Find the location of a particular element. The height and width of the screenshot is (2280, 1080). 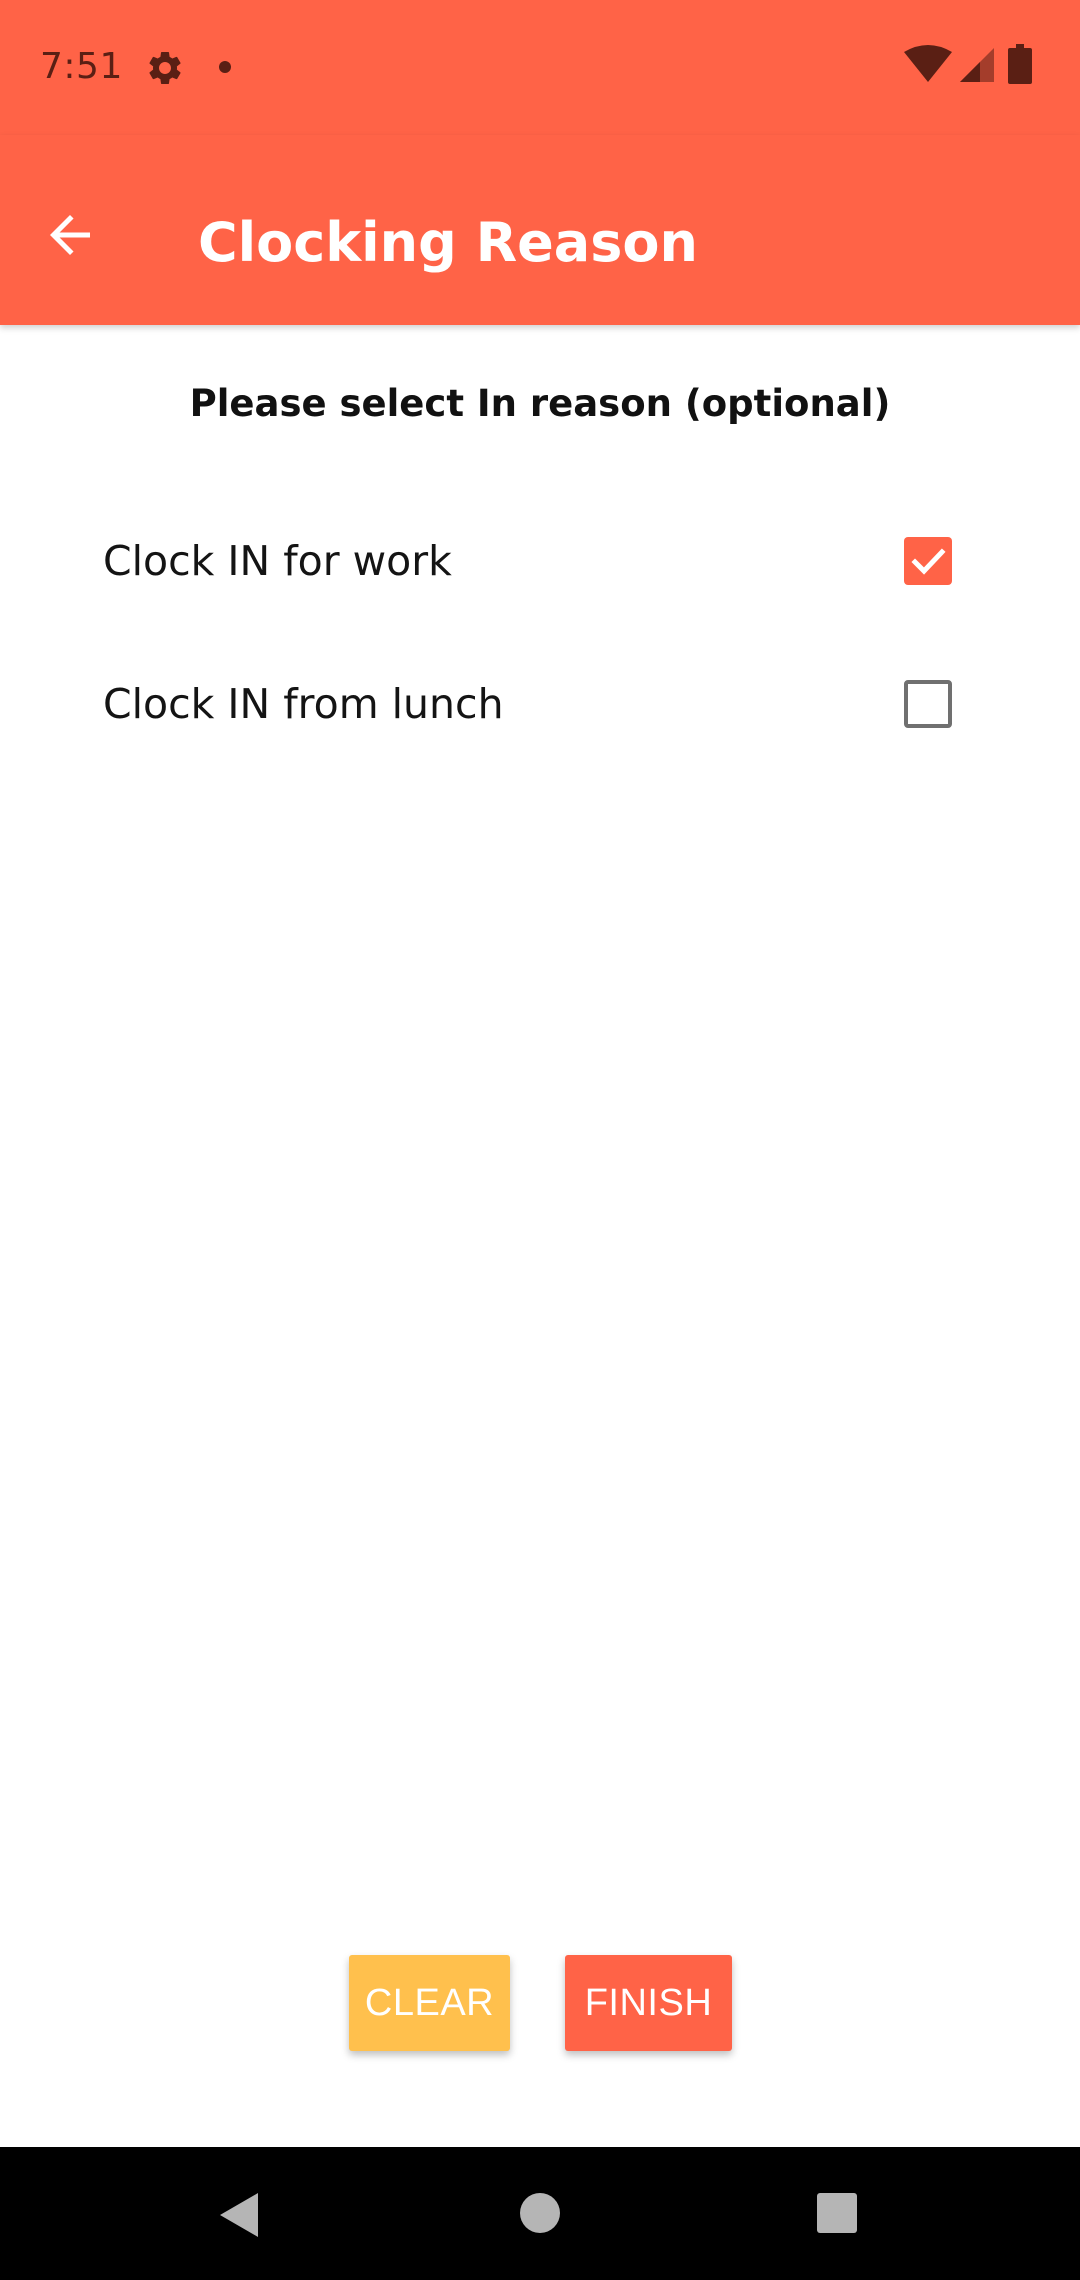

status-icons is located at coordinates (974, 66).